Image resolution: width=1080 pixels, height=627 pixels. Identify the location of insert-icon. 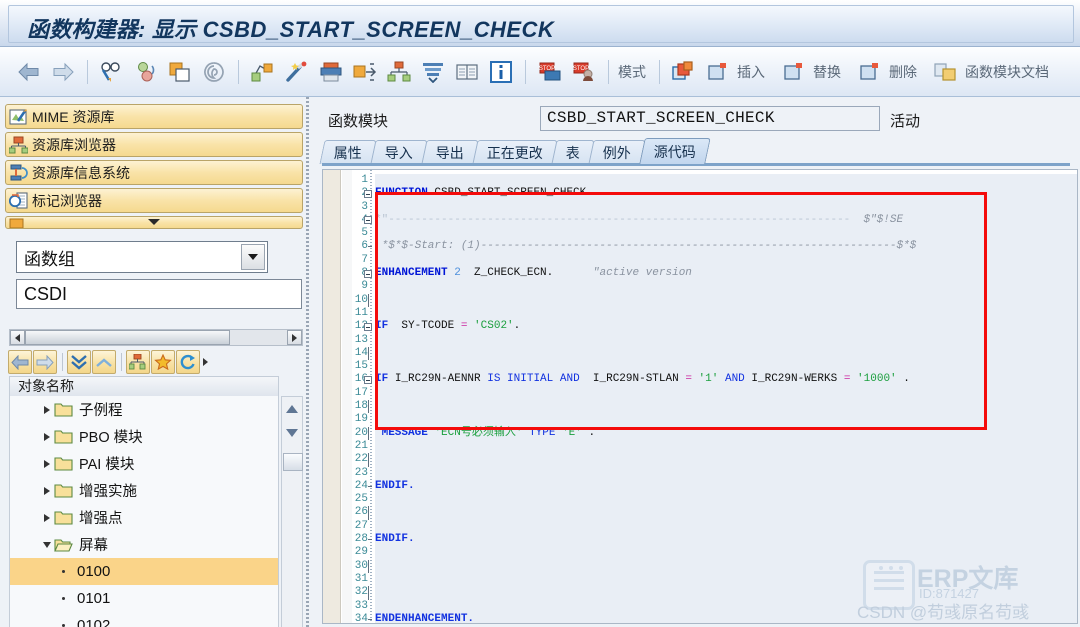
(718, 72).